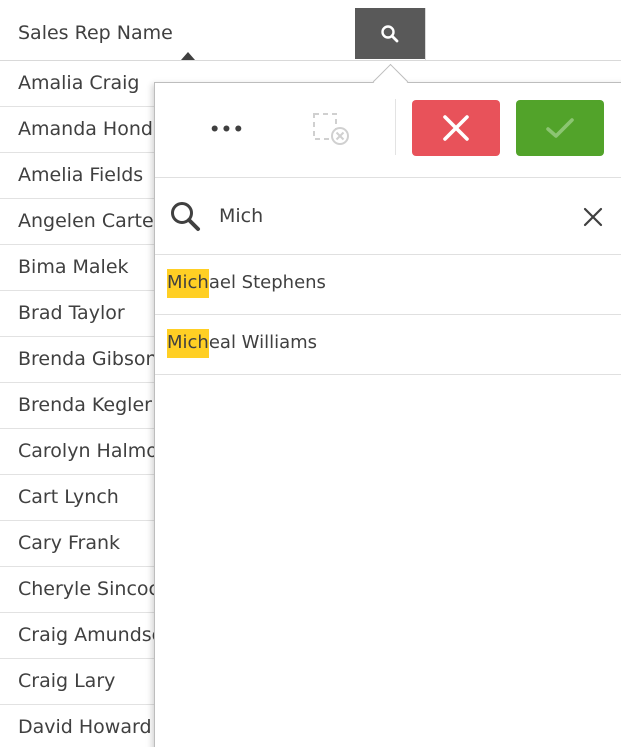 The height and width of the screenshot is (747, 621). Describe the element at coordinates (79, 83) in the screenshot. I see `row-label: Amalia Craig` at that location.